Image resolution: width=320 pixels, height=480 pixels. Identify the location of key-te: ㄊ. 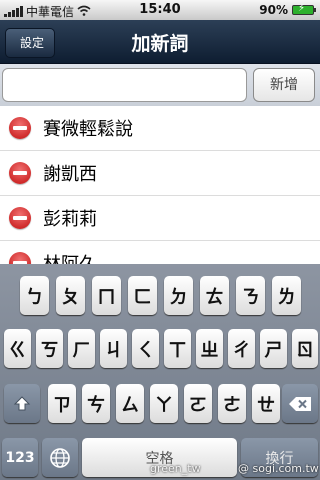
(214, 295).